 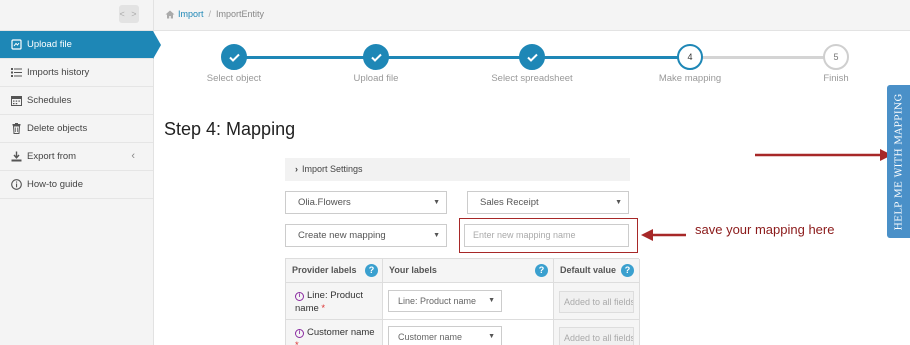 I want to click on annotation-arrows, so click(x=766, y=195).